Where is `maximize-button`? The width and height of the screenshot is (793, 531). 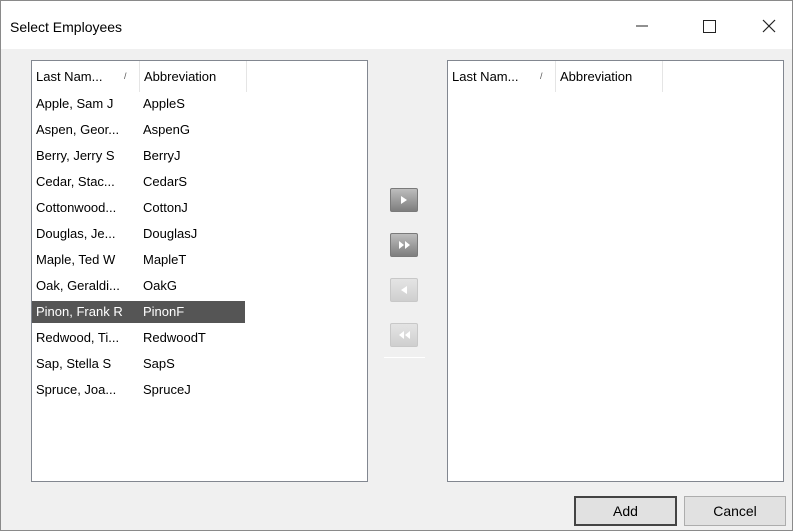
maximize-button is located at coordinates (709, 26).